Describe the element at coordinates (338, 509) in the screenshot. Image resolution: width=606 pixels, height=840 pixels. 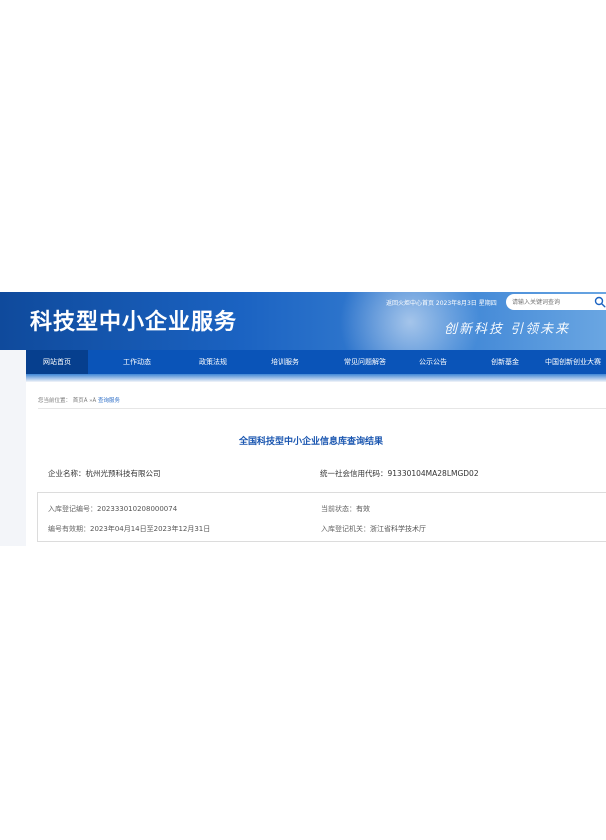
I see `status-label: 当前状态：` at that location.